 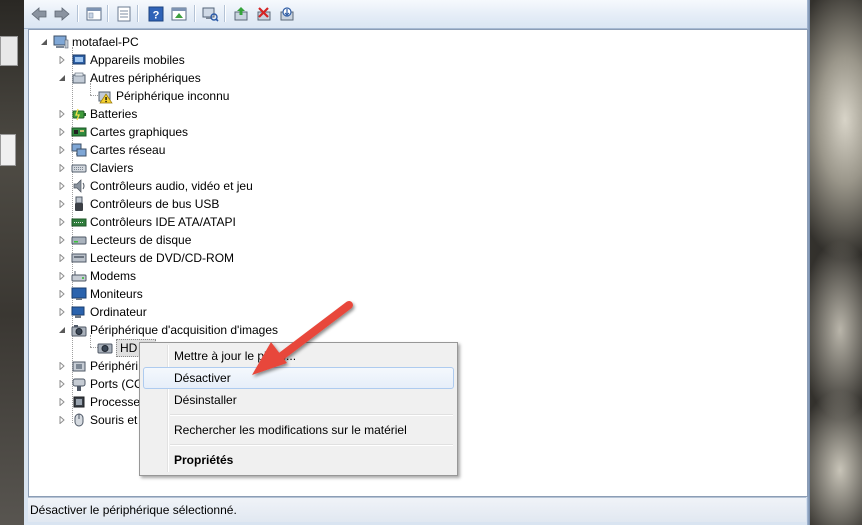 What do you see at coordinates (133, 510) in the screenshot?
I see `status-text: Désactiver le périphérique sélectionné.` at bounding box center [133, 510].